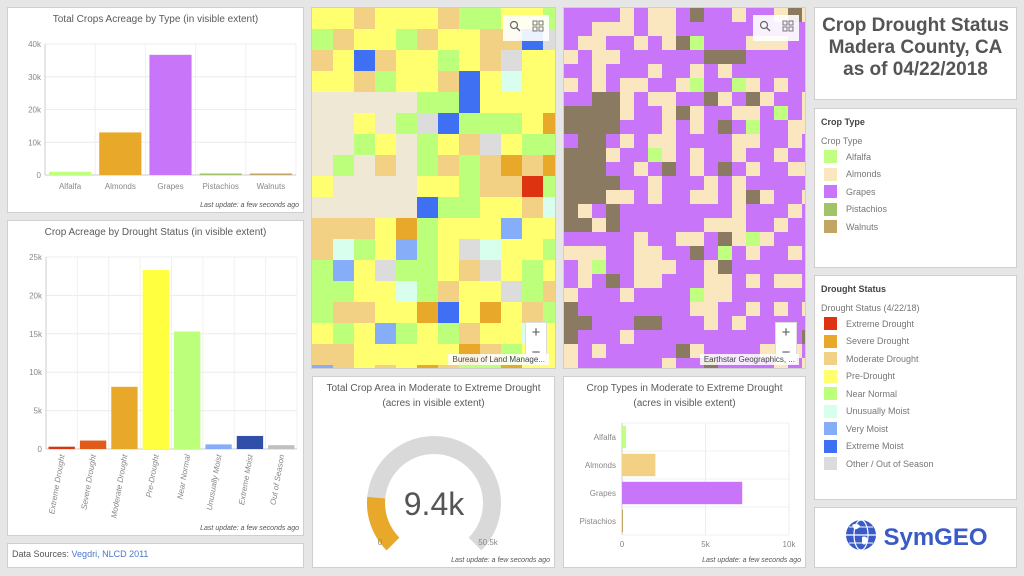 The image size is (1024, 576). Describe the element at coordinates (915, 394) in the screenshot. I see `legend-item: Near Normal` at that location.